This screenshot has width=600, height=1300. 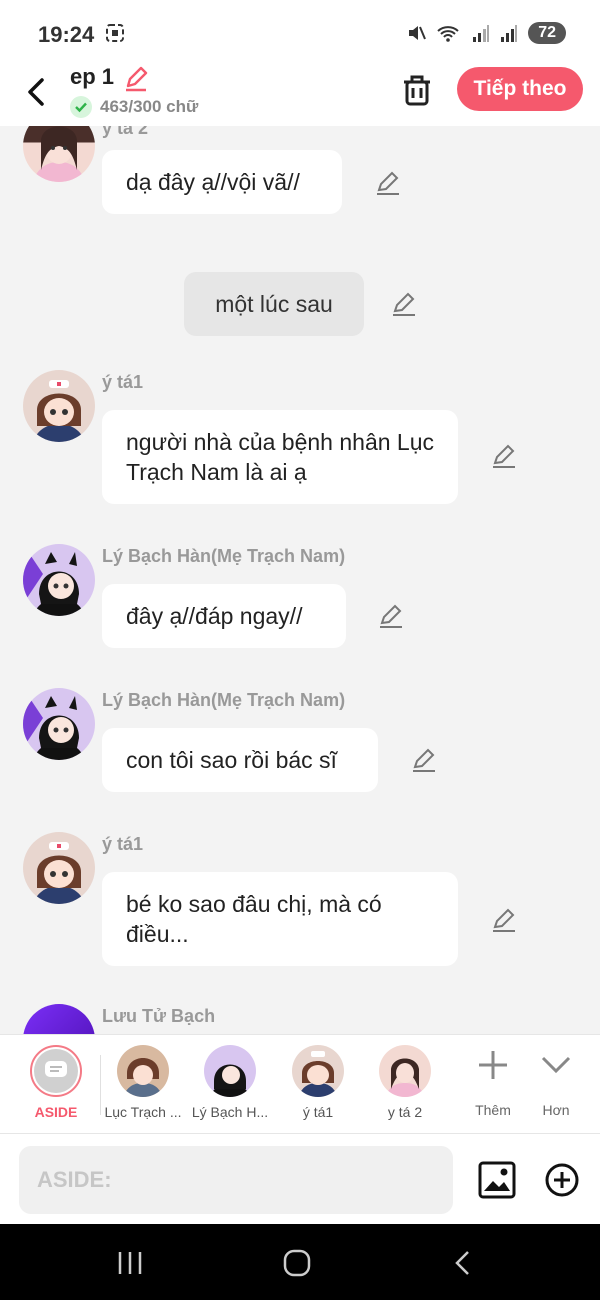 I want to click on character-item: y tá 2, so click(x=405, y=1082).